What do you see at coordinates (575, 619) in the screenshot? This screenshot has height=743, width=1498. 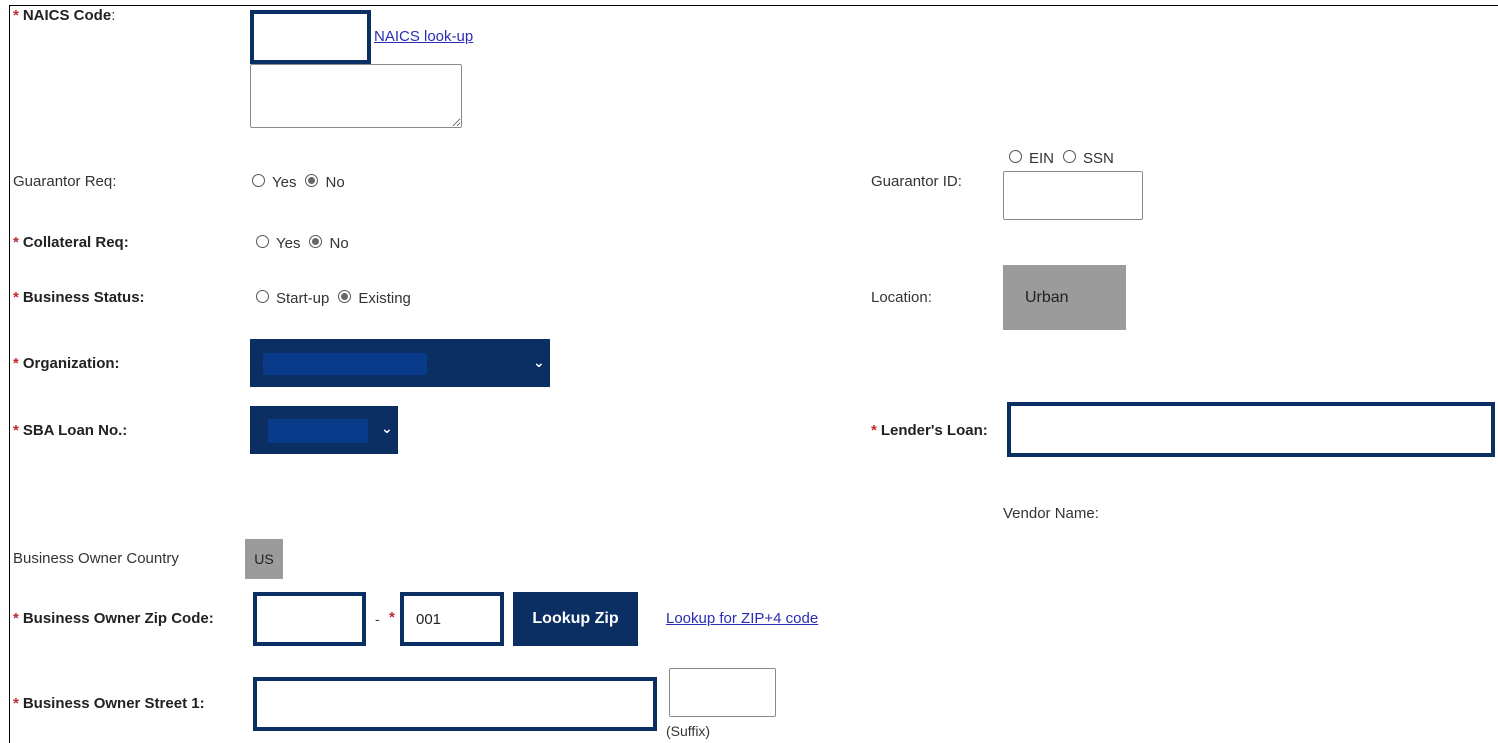 I see `lookup-zip-button: Lookup Zip` at bounding box center [575, 619].